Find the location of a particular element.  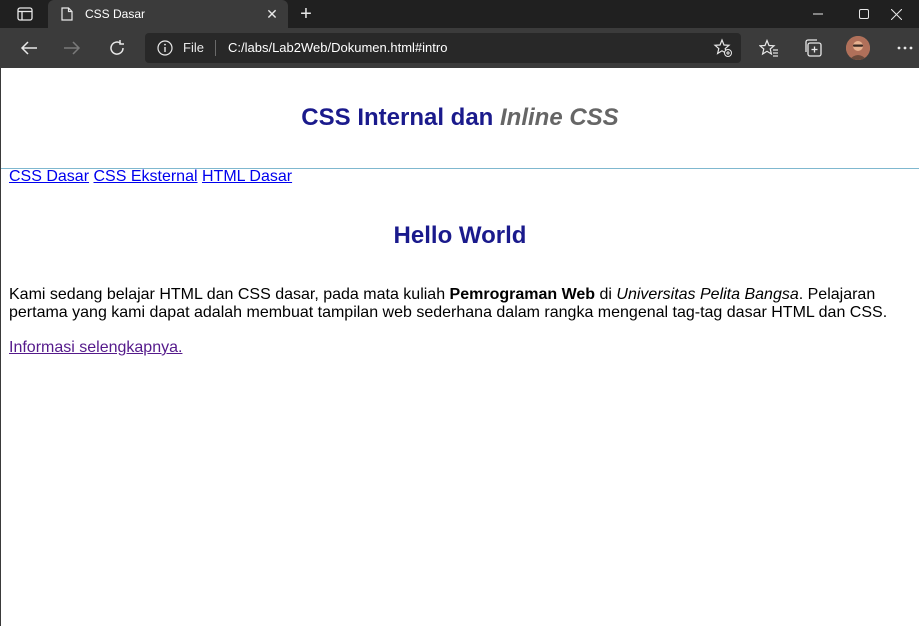

browser-toolbar: File C:/labs/Lab2Web/Dokumen.html#intro is located at coordinates (459, 48).